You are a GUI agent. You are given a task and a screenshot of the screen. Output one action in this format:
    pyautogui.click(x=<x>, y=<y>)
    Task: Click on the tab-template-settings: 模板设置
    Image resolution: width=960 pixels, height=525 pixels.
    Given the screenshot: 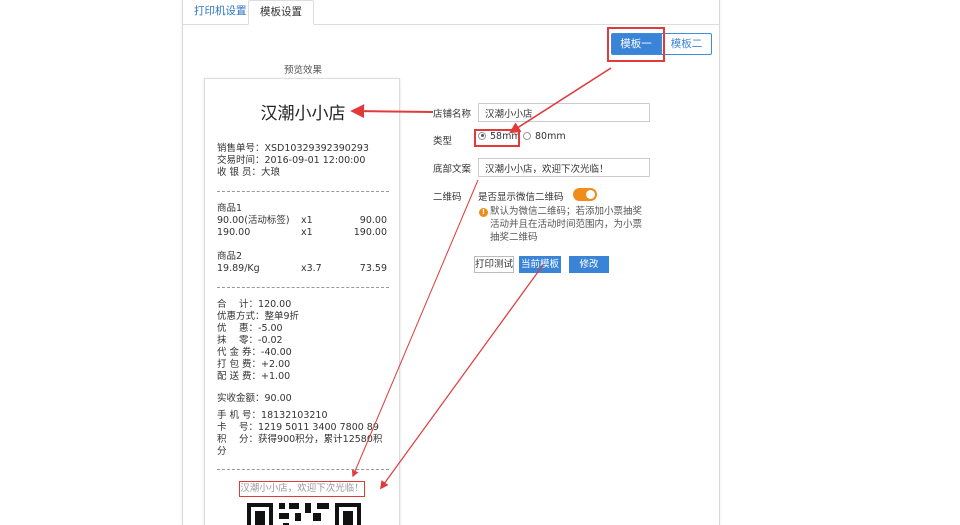 What is the action you would take?
    pyautogui.click(x=281, y=12)
    